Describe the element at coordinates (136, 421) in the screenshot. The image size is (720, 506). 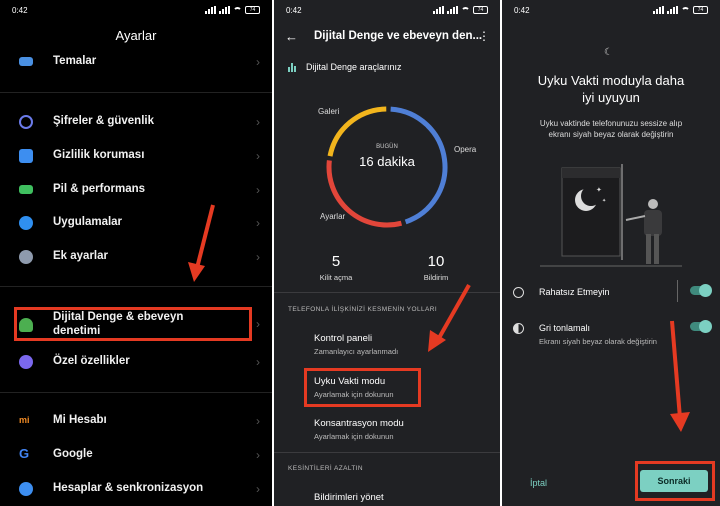
I see `settings-item-mi-account: mi Mi Hesabı ›` at that location.